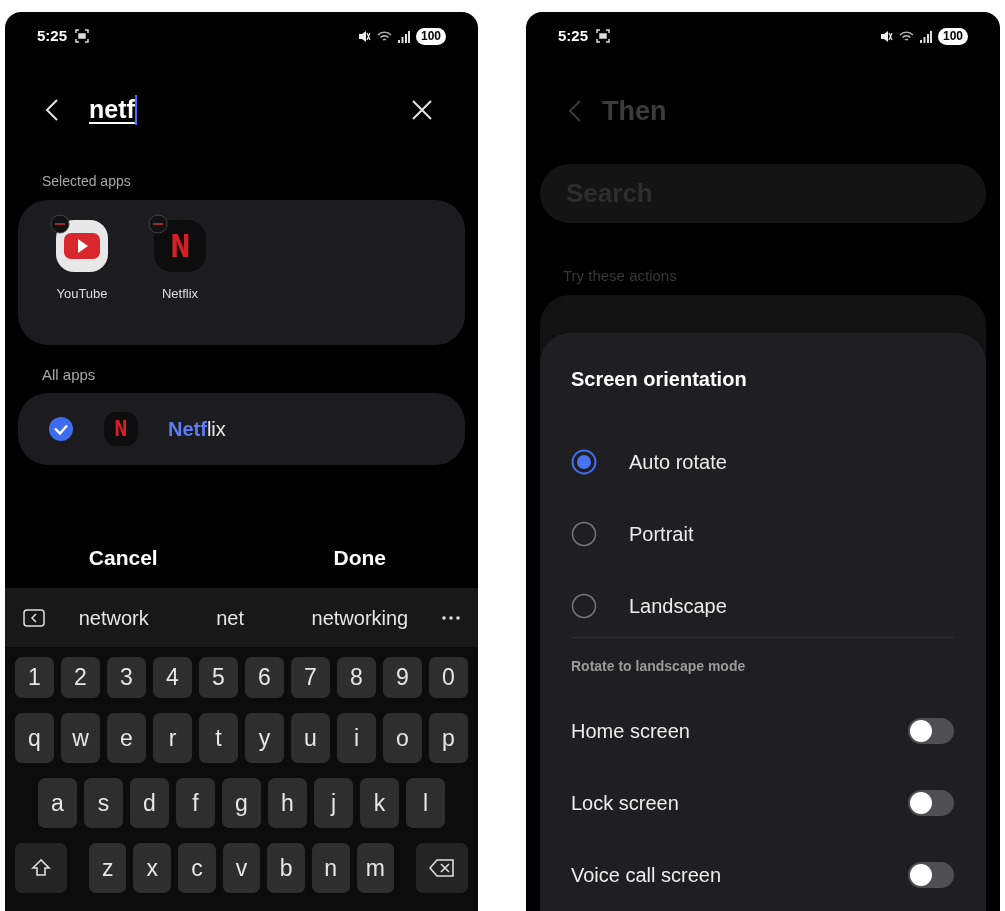 This screenshot has width=1005, height=911. I want to click on backspace-icon, so click(441, 868).